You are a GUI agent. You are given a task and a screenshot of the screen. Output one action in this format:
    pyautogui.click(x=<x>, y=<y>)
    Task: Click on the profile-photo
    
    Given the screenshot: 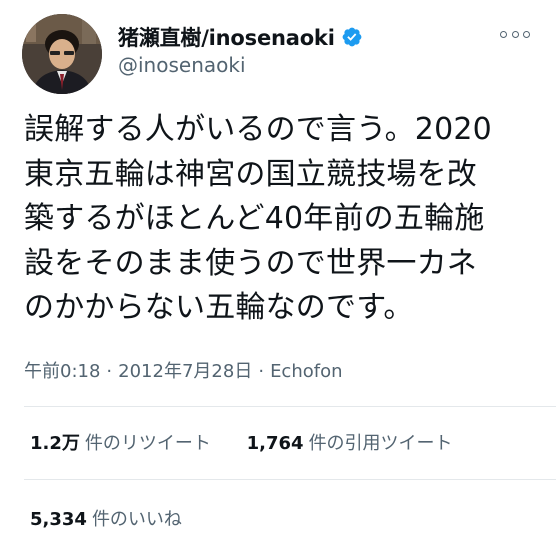 What is the action you would take?
    pyautogui.click(x=62, y=54)
    